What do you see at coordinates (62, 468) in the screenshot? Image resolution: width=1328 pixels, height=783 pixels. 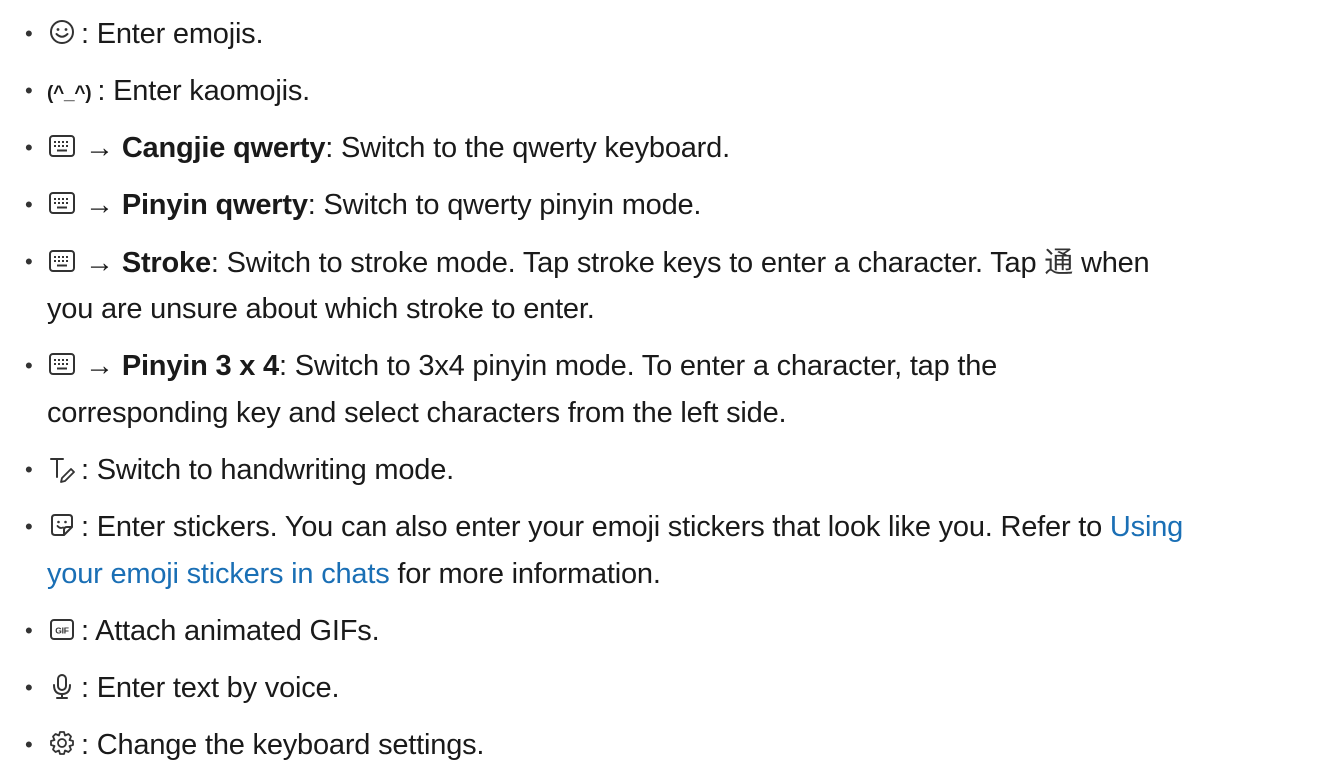 I see `handwriting-icon` at bounding box center [62, 468].